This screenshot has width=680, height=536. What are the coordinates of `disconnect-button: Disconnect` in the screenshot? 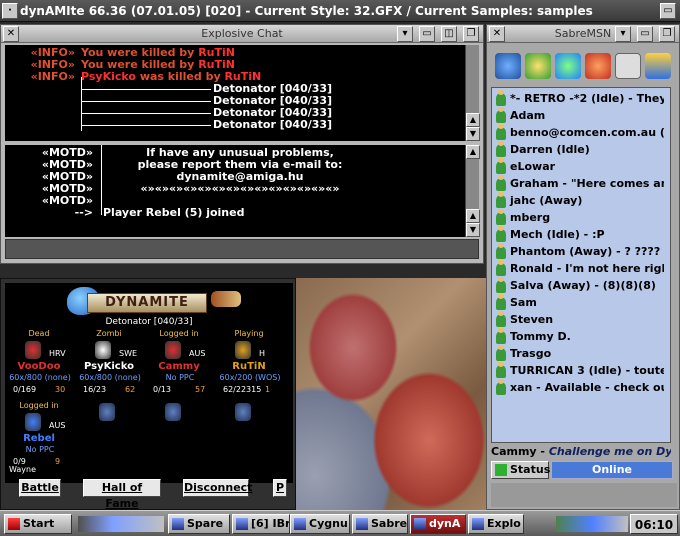 It's located at (217, 488).